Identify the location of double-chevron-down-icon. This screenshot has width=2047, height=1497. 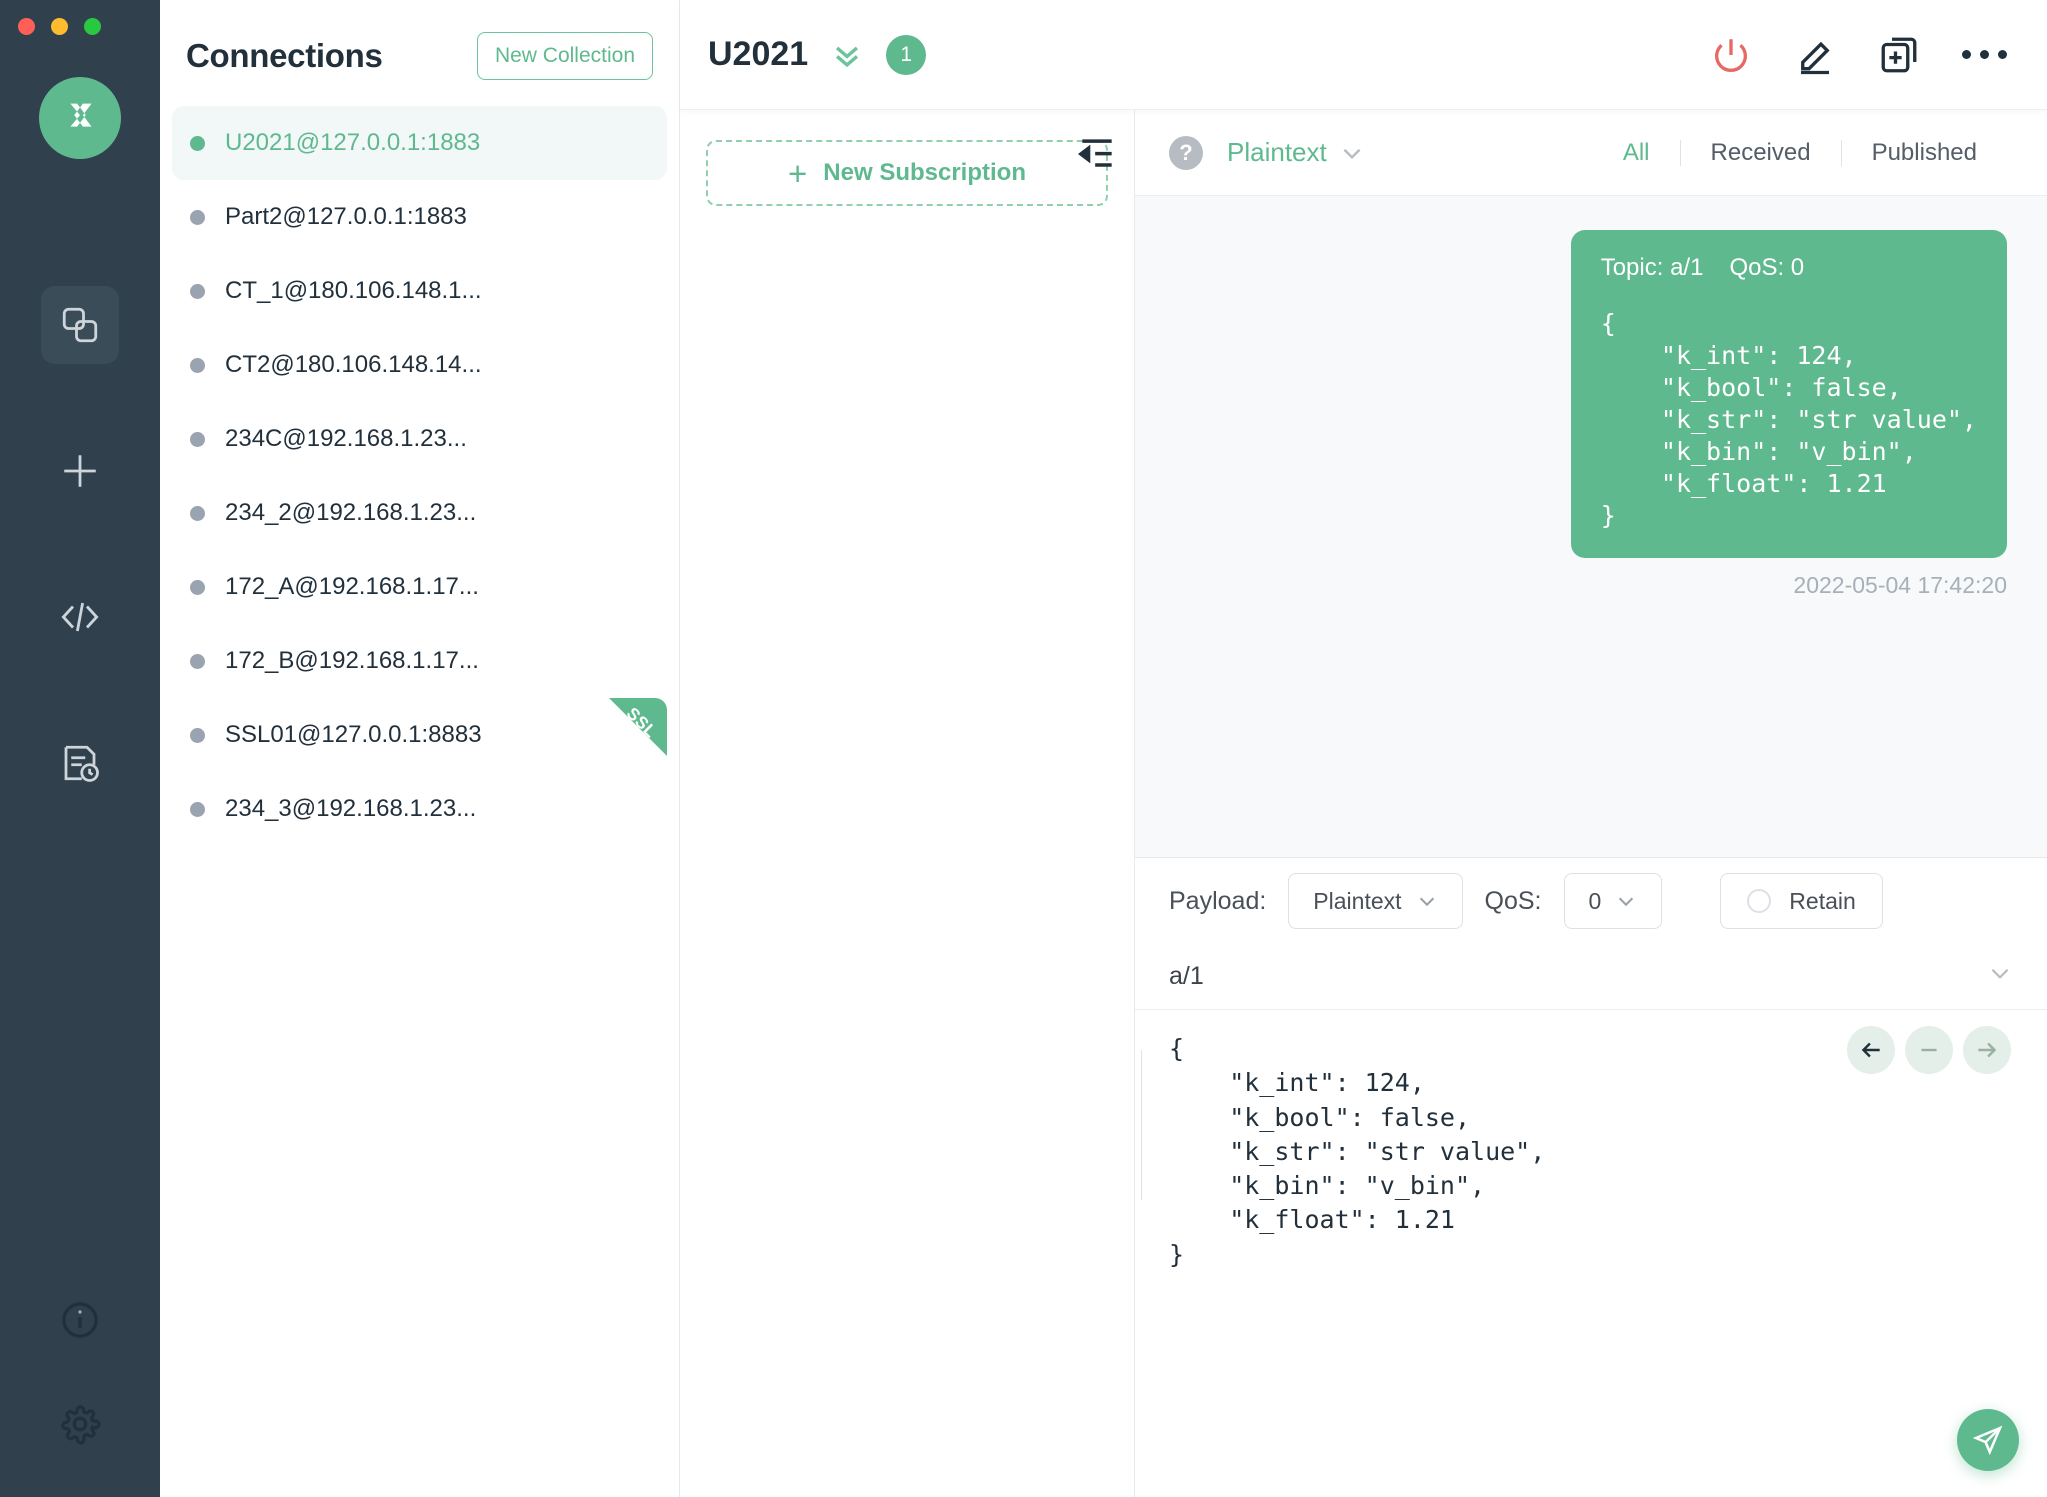
(847, 56).